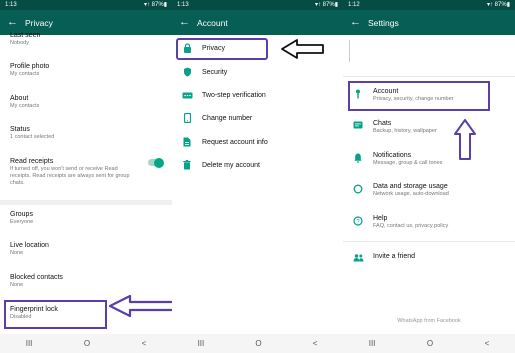 The width and height of the screenshot is (515, 353). I want to click on setting-title: Status, so click(20, 129).